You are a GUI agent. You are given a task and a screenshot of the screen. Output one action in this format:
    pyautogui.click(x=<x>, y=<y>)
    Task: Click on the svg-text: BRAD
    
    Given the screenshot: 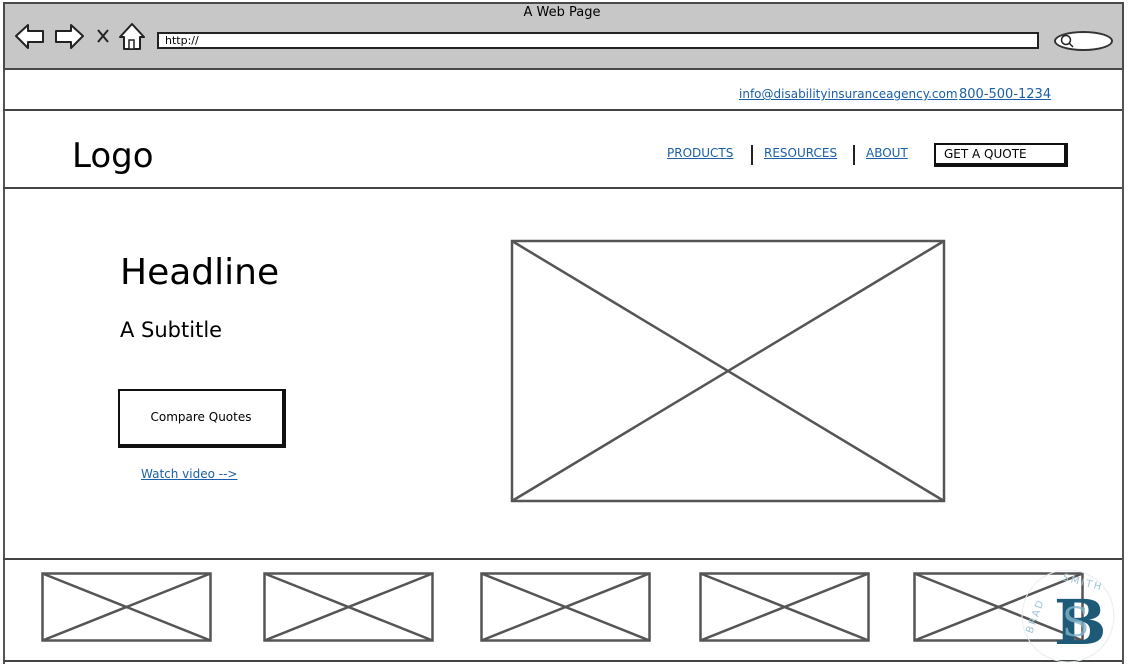 What is the action you would take?
    pyautogui.click(x=1035, y=616)
    